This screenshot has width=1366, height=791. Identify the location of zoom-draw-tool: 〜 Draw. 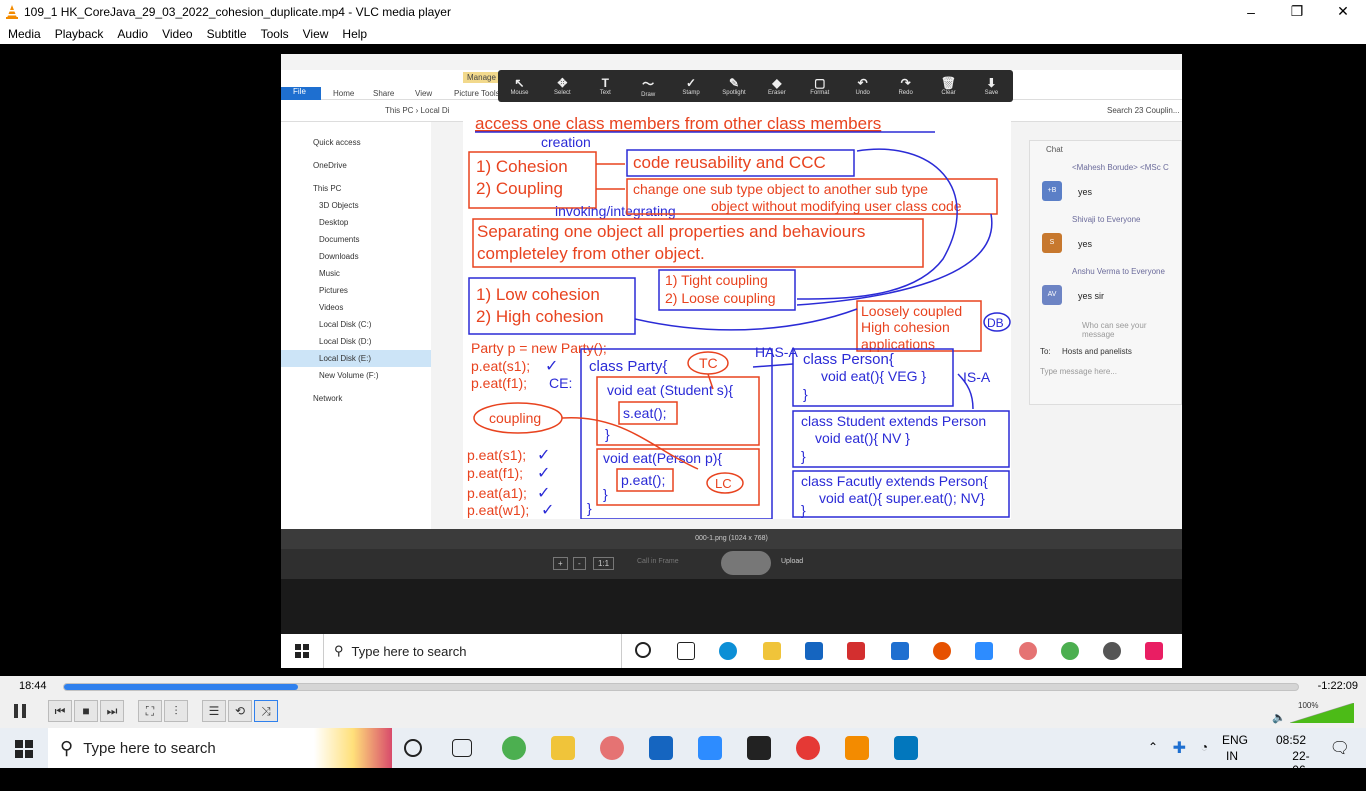
(648, 87).